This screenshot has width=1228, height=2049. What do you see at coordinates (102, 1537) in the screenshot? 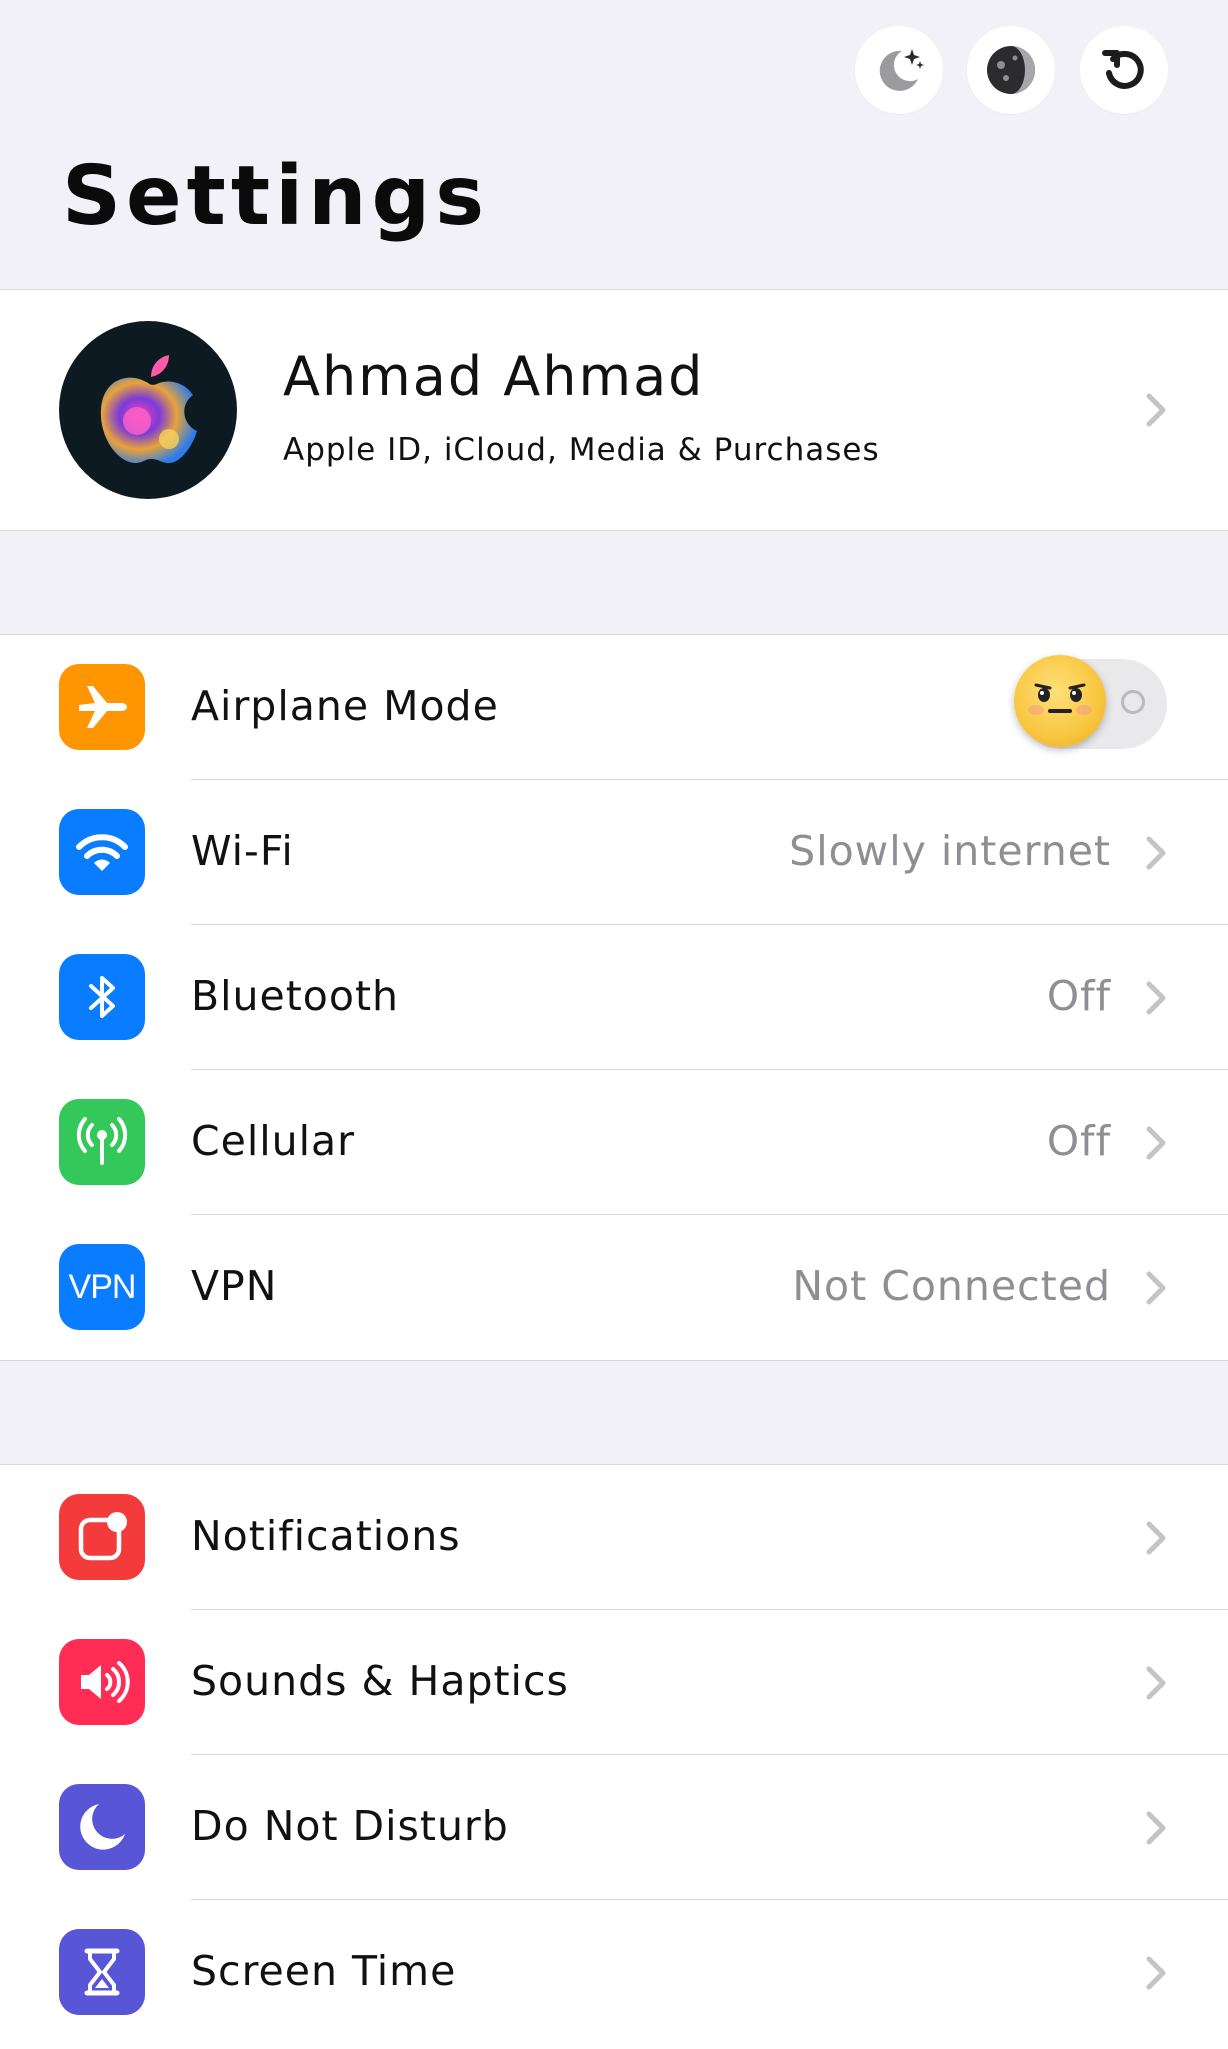
I see `notifications-icon` at bounding box center [102, 1537].